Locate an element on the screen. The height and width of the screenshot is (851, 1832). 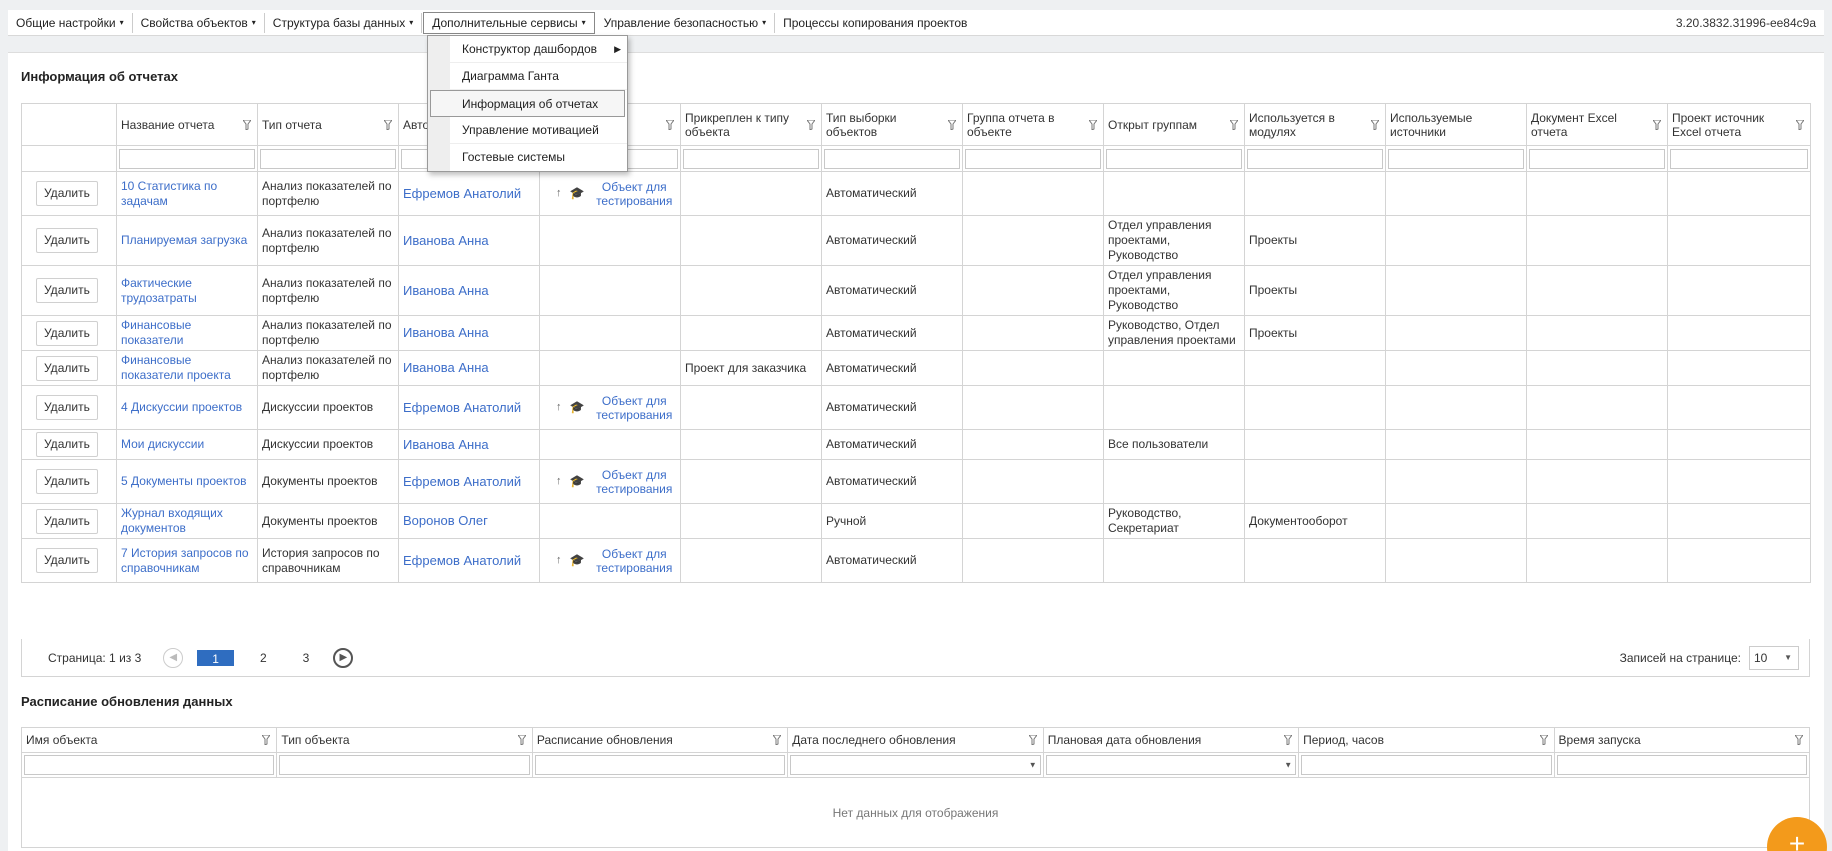
report-name-link: 10 Статистика по задачам is located at coordinates (169, 193).